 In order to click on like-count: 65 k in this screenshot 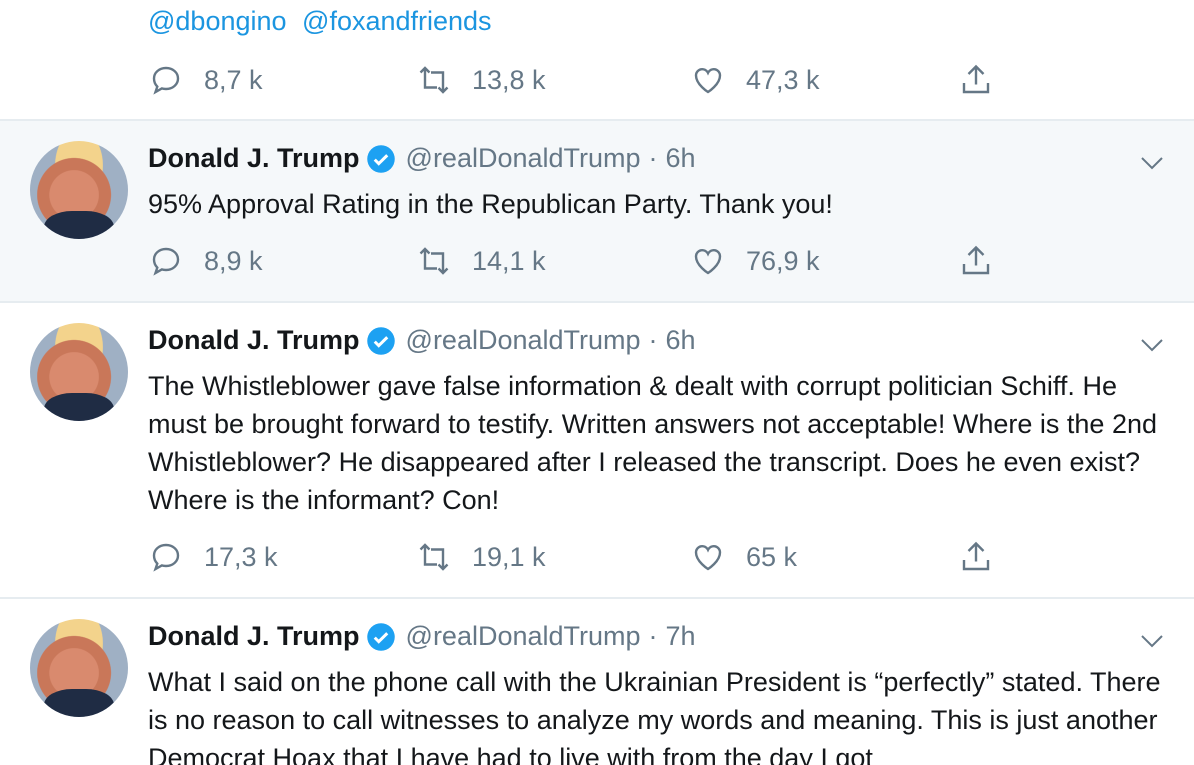, I will do `click(772, 556)`.